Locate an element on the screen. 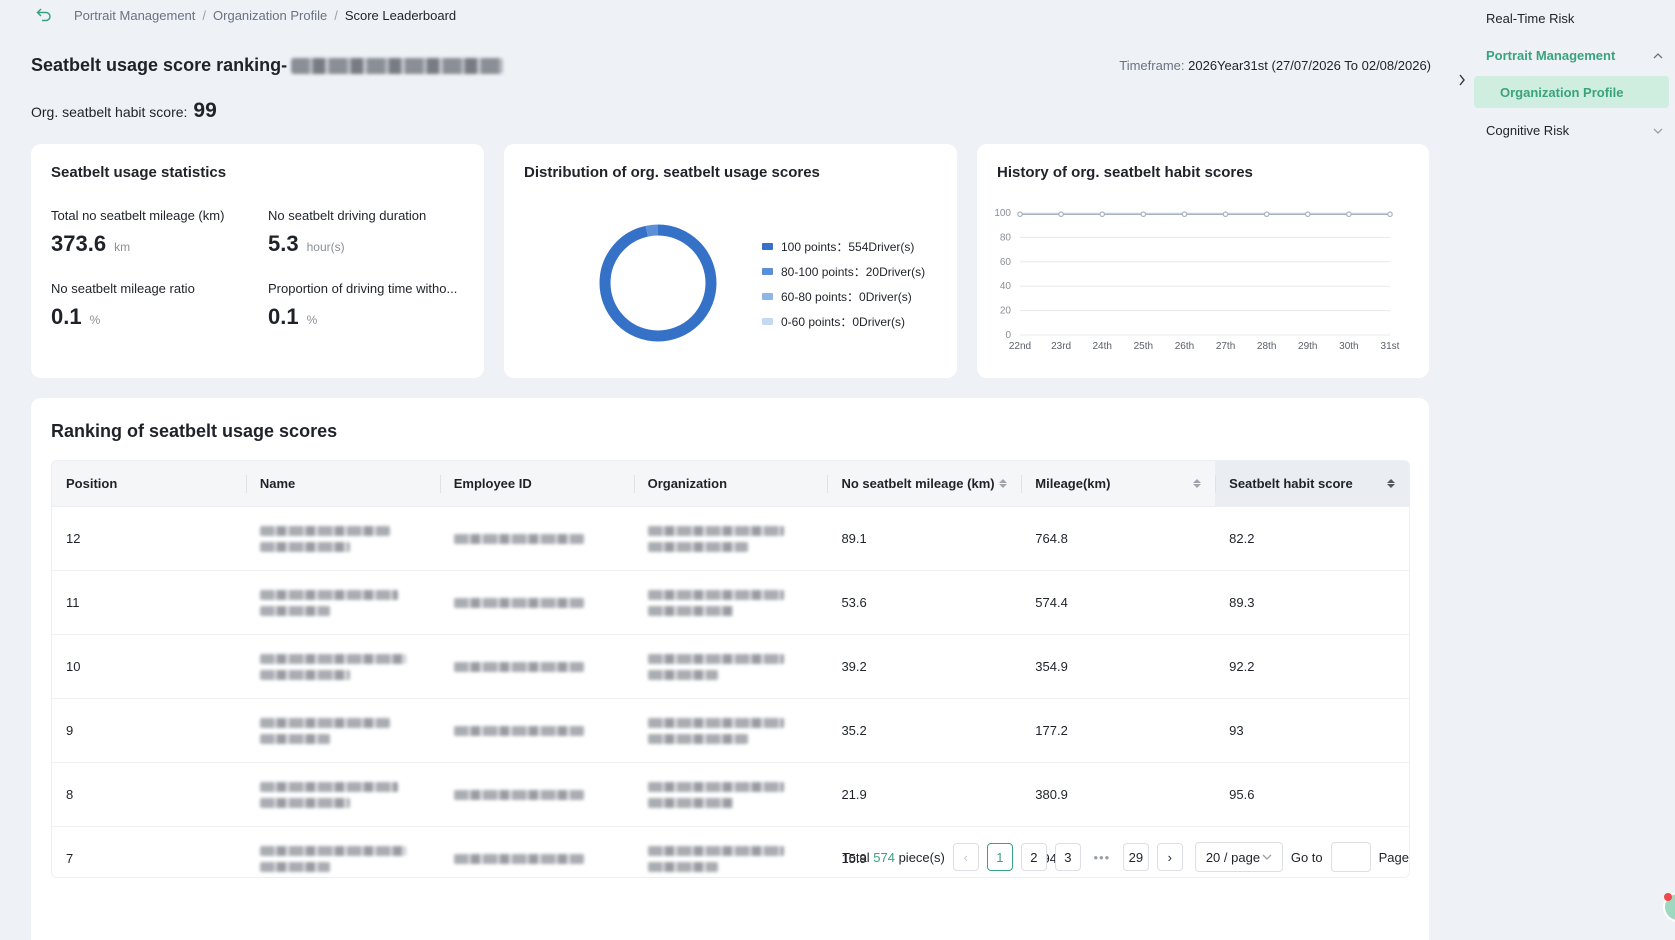 This screenshot has height=940, width=1675. menu-item-label: Cognitive Risk is located at coordinates (1528, 130).